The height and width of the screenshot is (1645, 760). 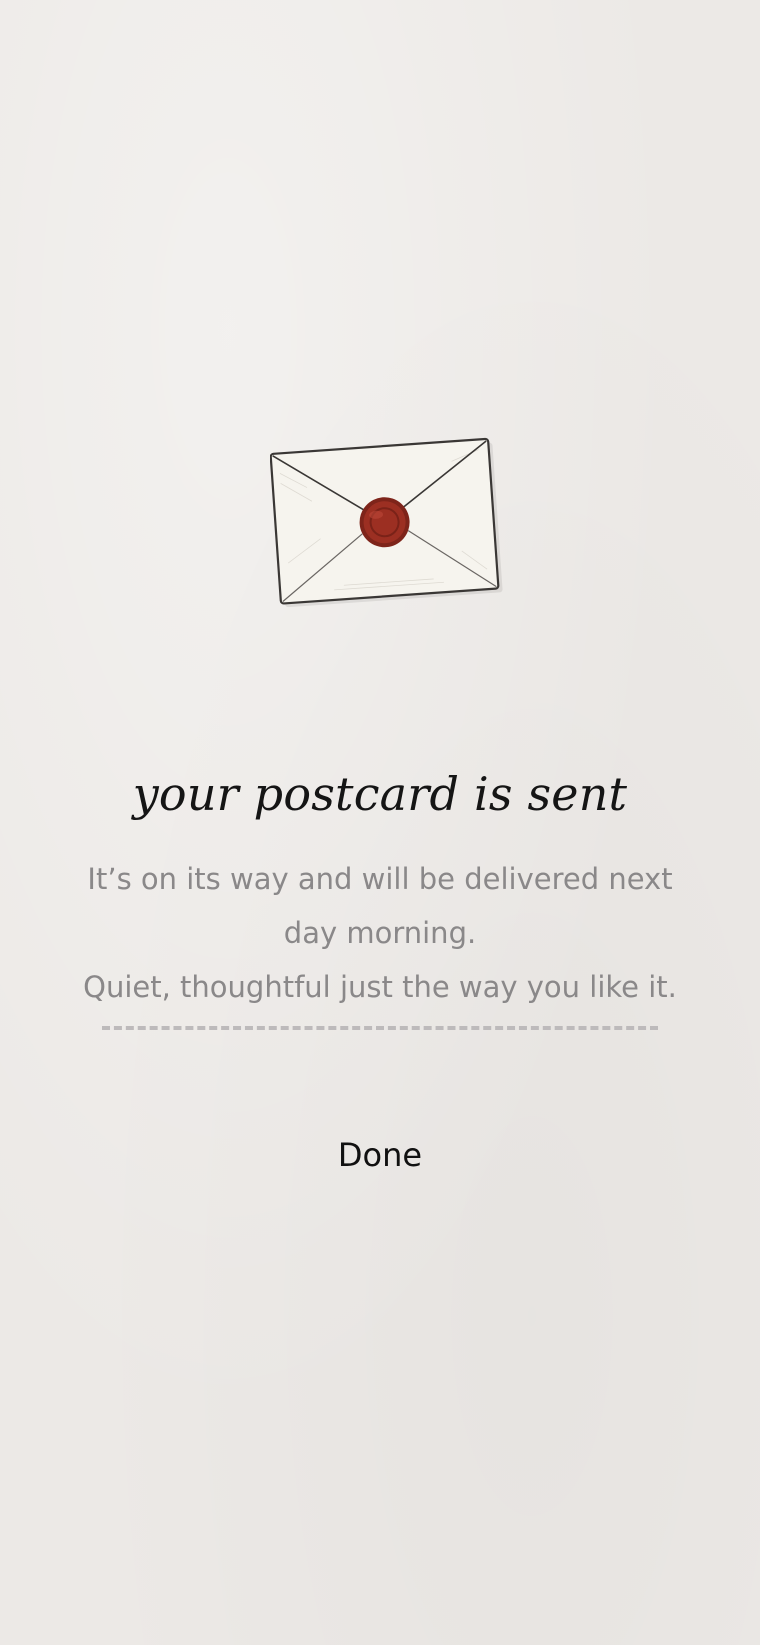 I want to click on message-line: day morning., so click(x=380, y=933).